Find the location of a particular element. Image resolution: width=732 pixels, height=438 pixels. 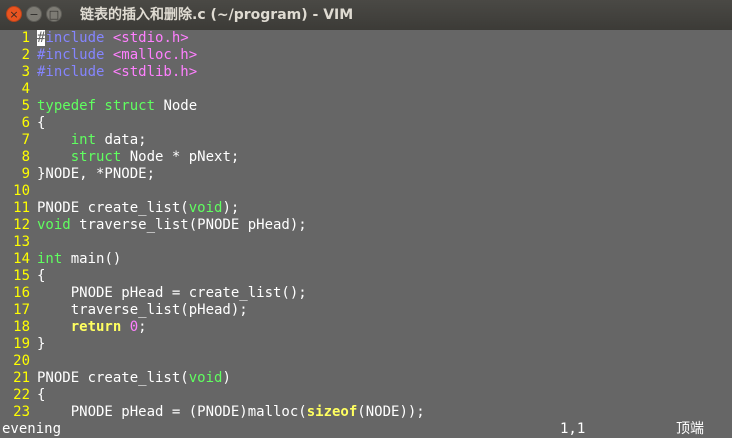

code-token: traverse_list(pHead); is located at coordinates (142, 310).